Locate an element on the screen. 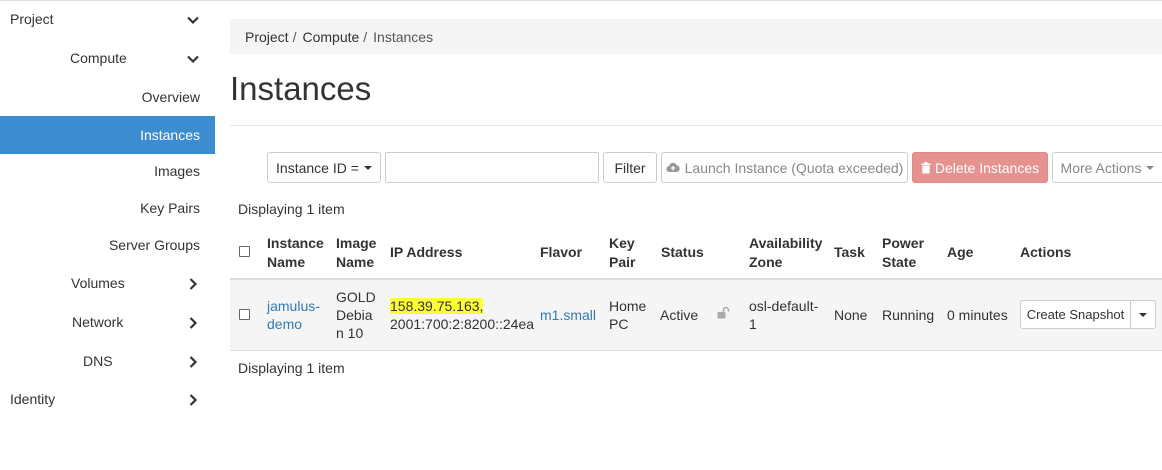 This screenshot has height=470, width=1162. filter-field-dropdown: Instance ID = is located at coordinates (324, 167).